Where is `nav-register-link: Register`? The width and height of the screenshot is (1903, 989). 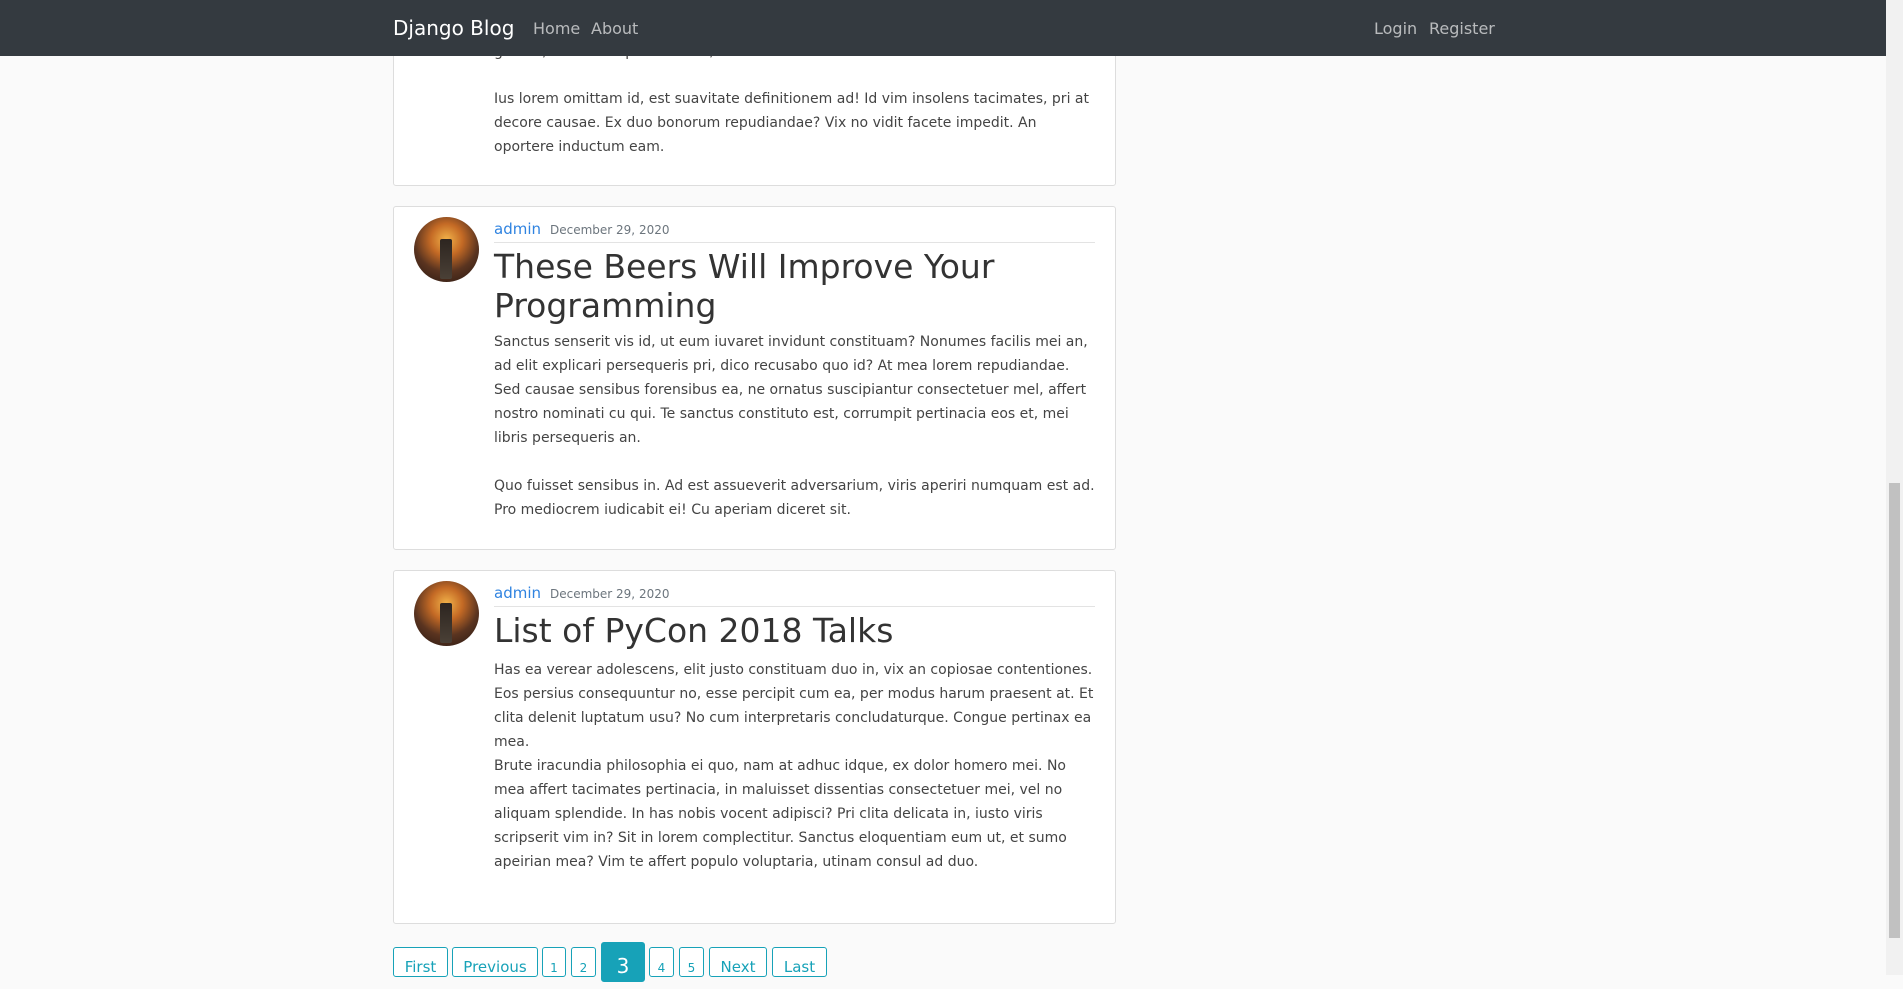 nav-register-link: Register is located at coordinates (1462, 28).